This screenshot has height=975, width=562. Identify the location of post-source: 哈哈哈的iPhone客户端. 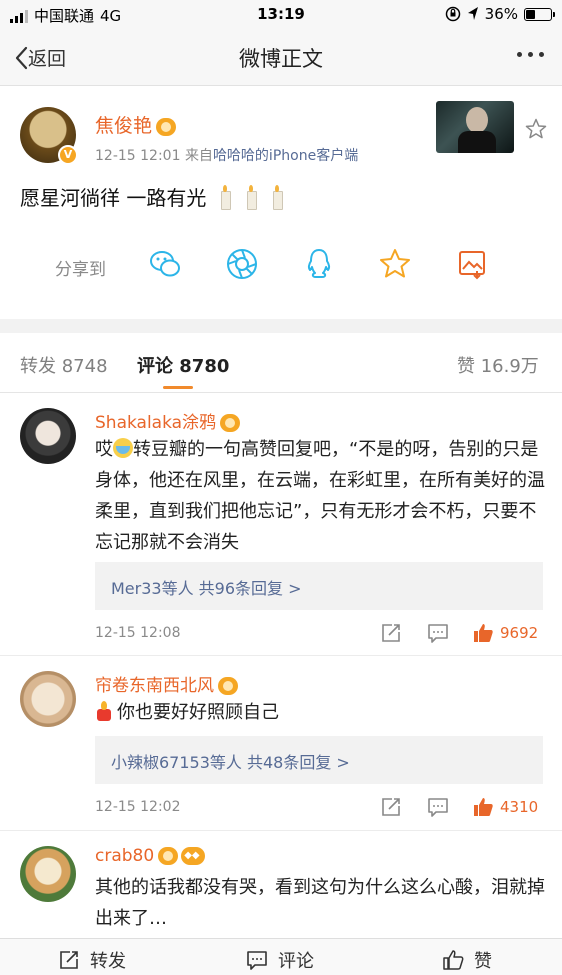
(285, 156).